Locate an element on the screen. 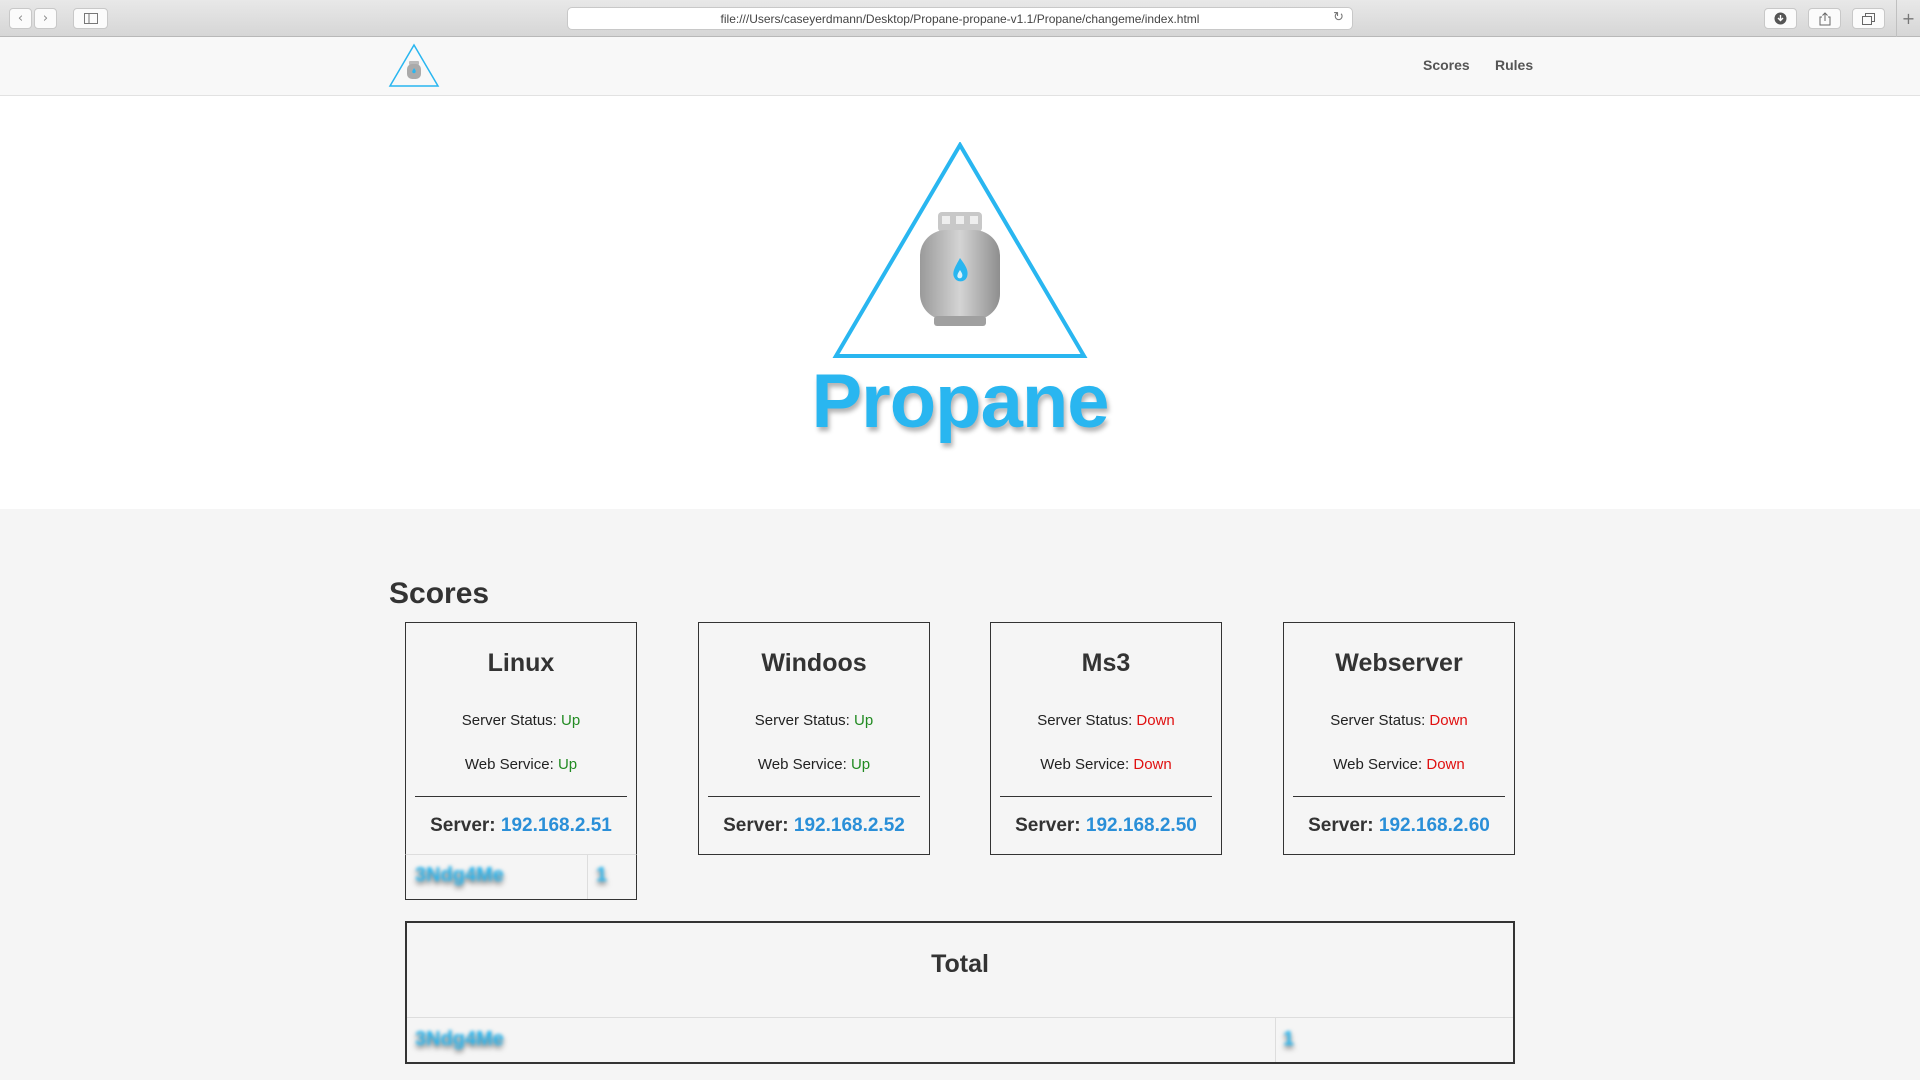  new-tab-button: + is located at coordinates (1908, 18).